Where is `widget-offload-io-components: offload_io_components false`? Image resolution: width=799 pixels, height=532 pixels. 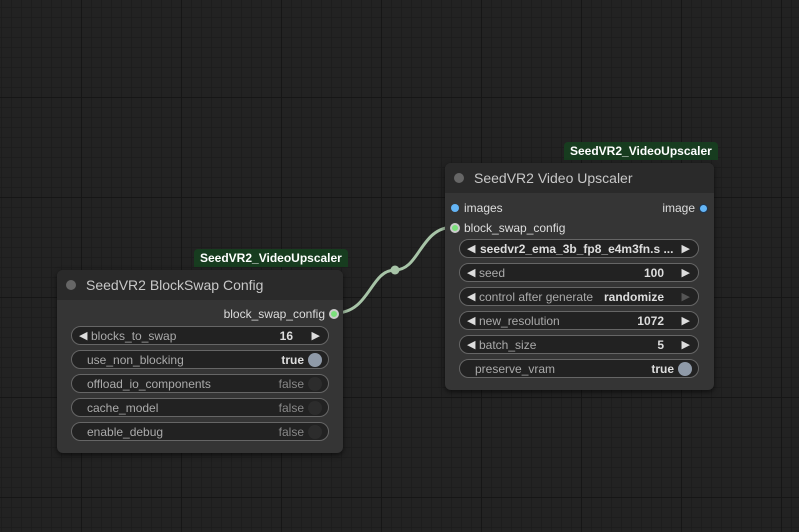
widget-offload-io-components: offload_io_components false is located at coordinates (200, 383).